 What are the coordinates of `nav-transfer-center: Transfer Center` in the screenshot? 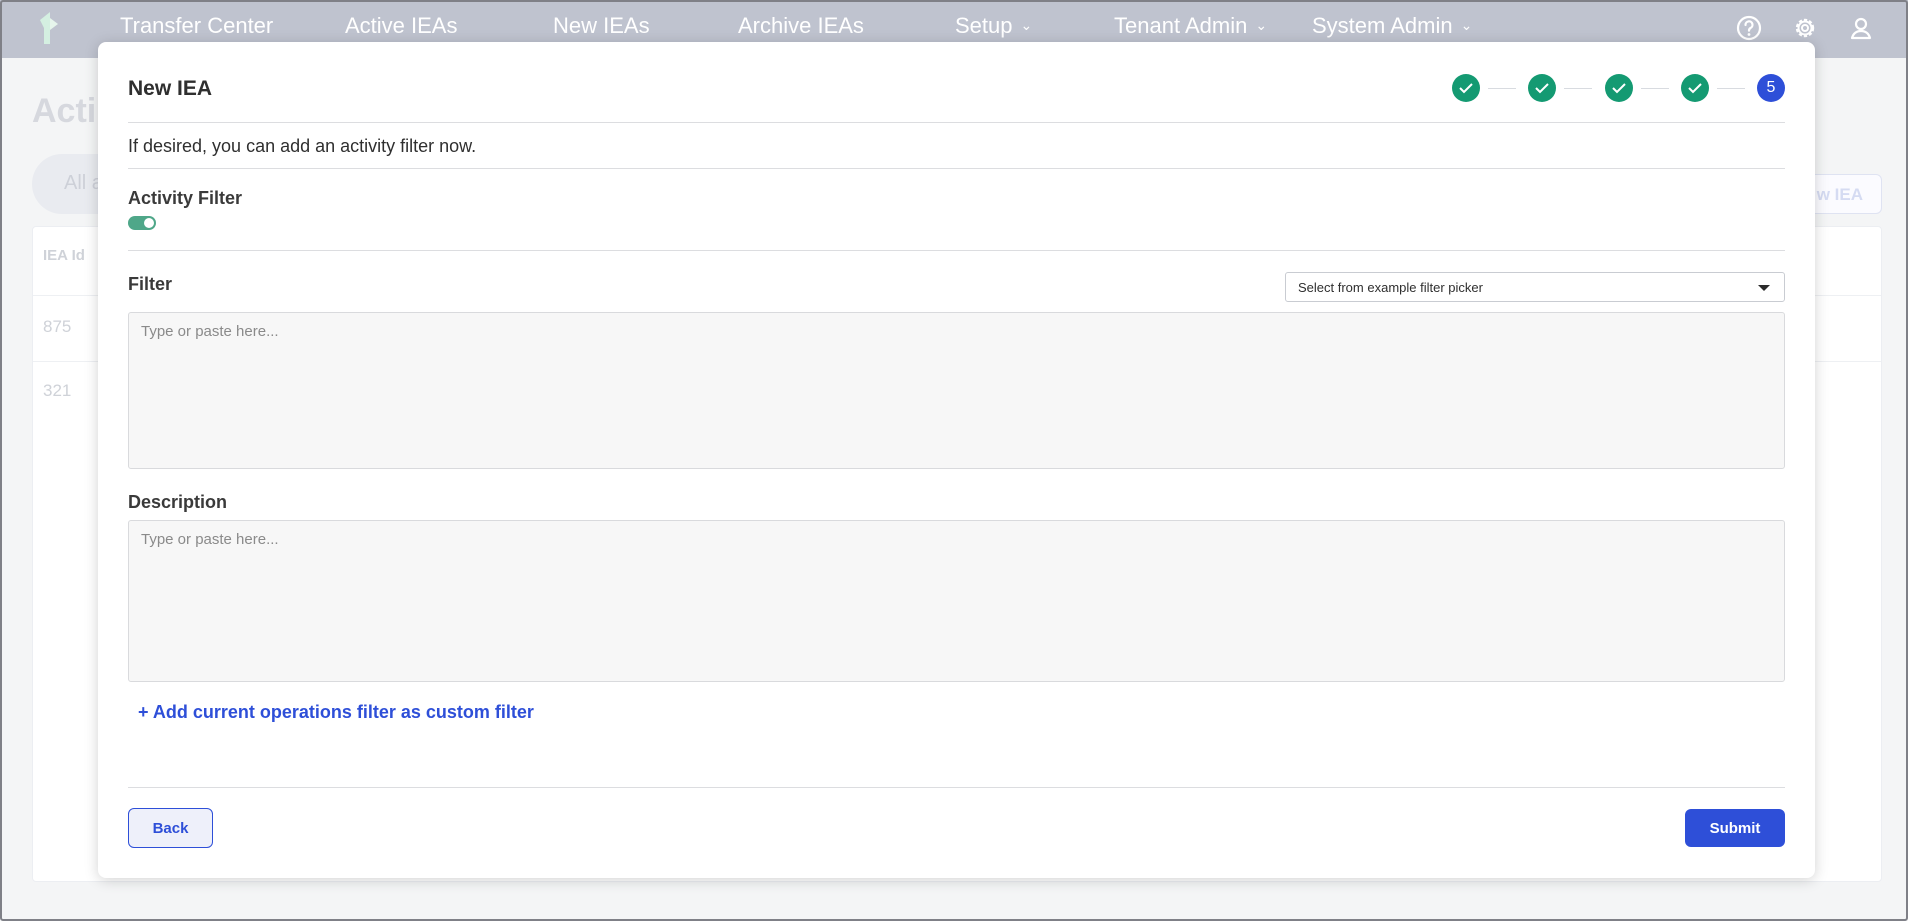 It's located at (196, 26).